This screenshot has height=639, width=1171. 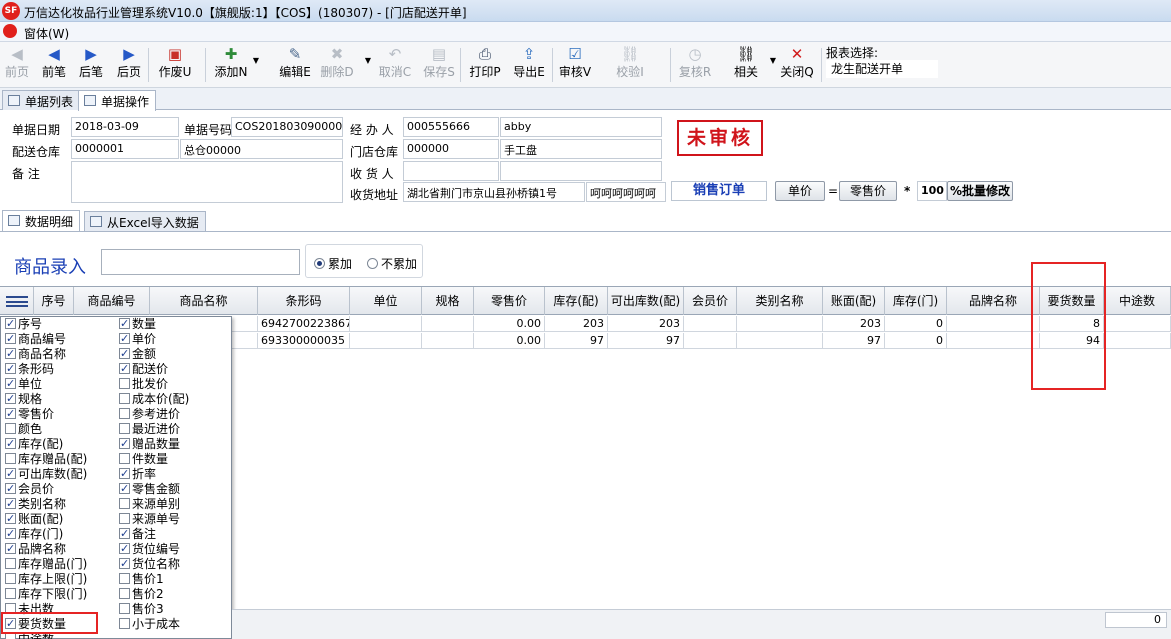 What do you see at coordinates (509, 301) in the screenshot?
I see `grid-header-cell: 零售价` at bounding box center [509, 301].